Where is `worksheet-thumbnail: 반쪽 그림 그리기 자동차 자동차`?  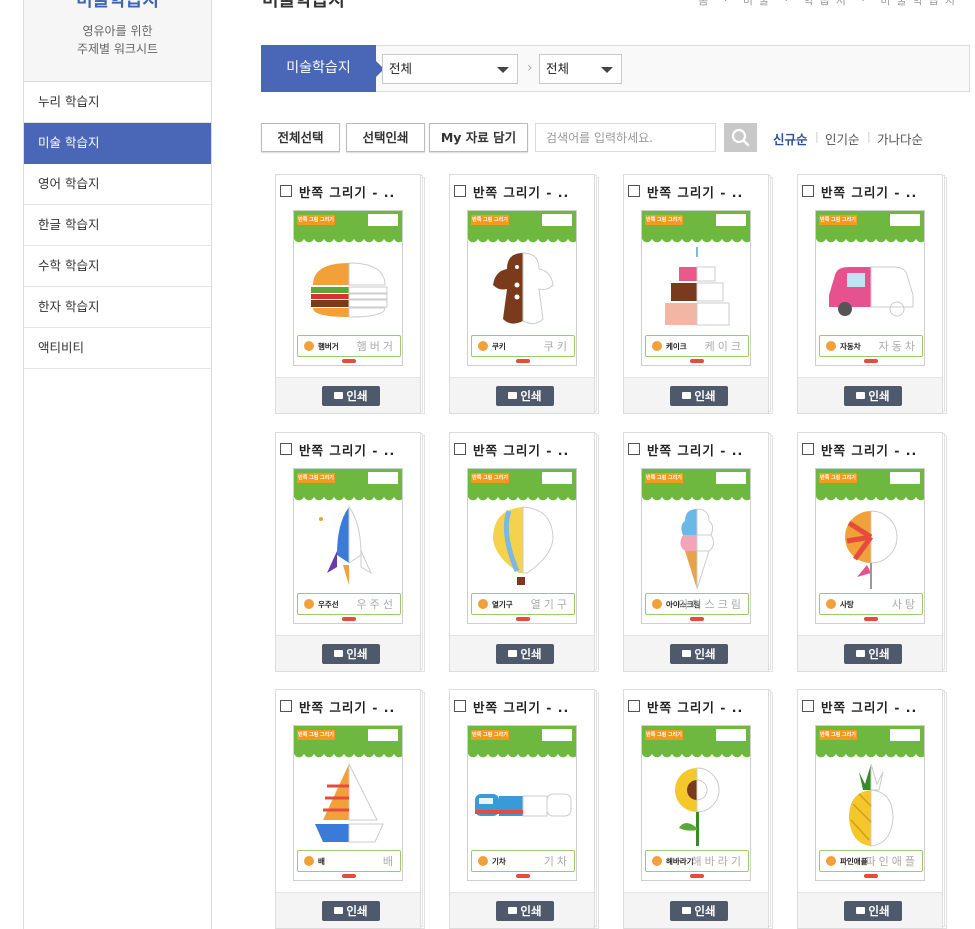 worksheet-thumbnail: 반쪽 그림 그리기 자동차 자동차 is located at coordinates (870, 288).